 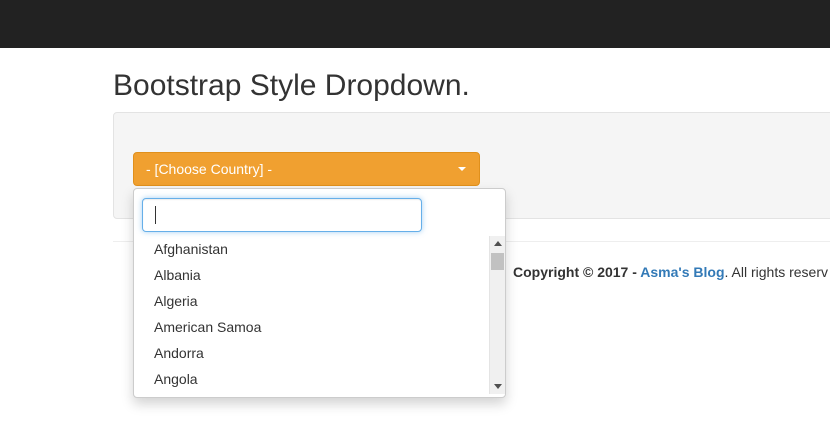 I want to click on blog-link: Asma's Blog, so click(x=682, y=272).